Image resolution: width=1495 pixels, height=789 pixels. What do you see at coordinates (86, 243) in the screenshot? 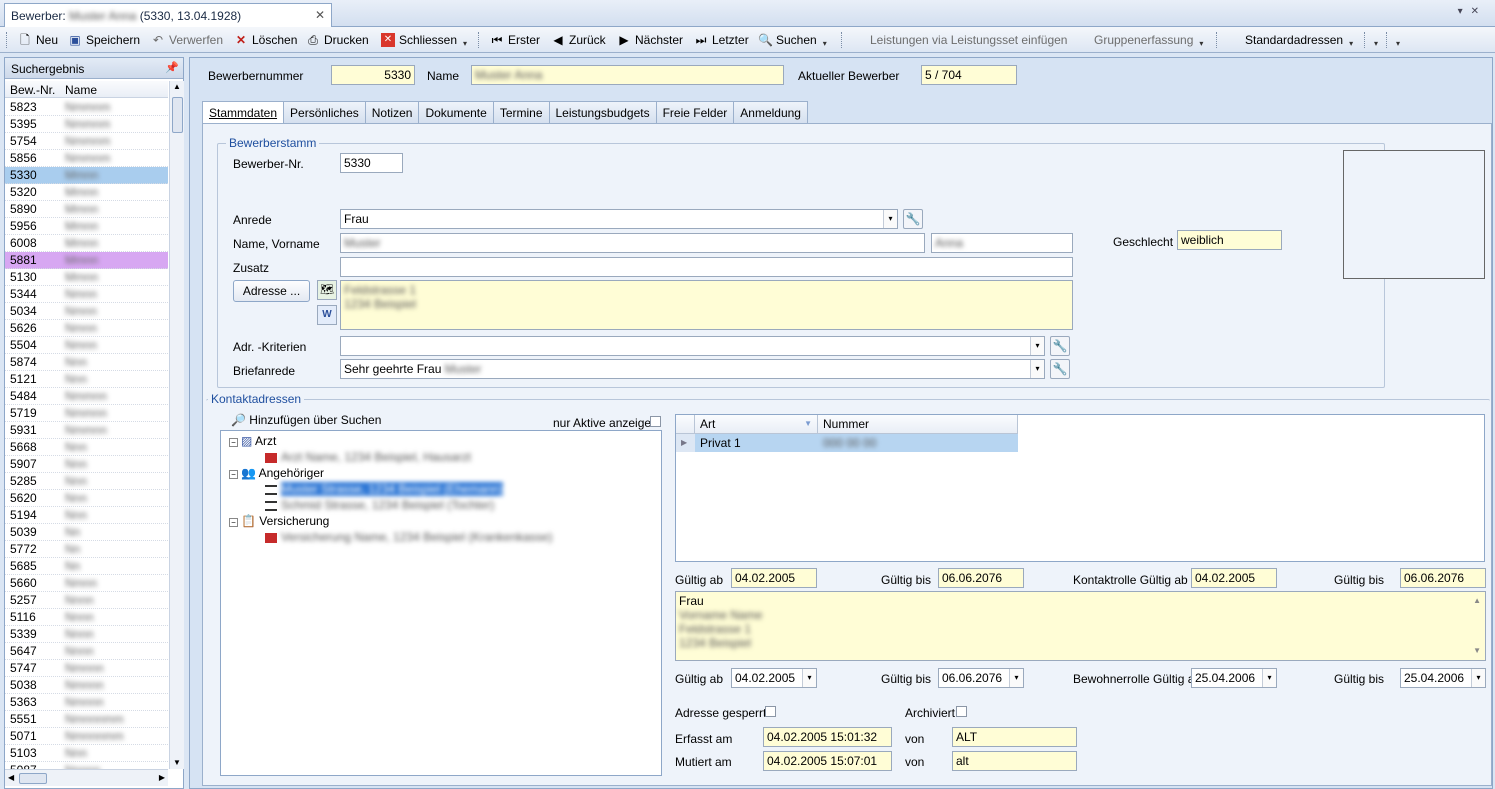
I see `list-item: 6008 Mmnn` at bounding box center [86, 243].